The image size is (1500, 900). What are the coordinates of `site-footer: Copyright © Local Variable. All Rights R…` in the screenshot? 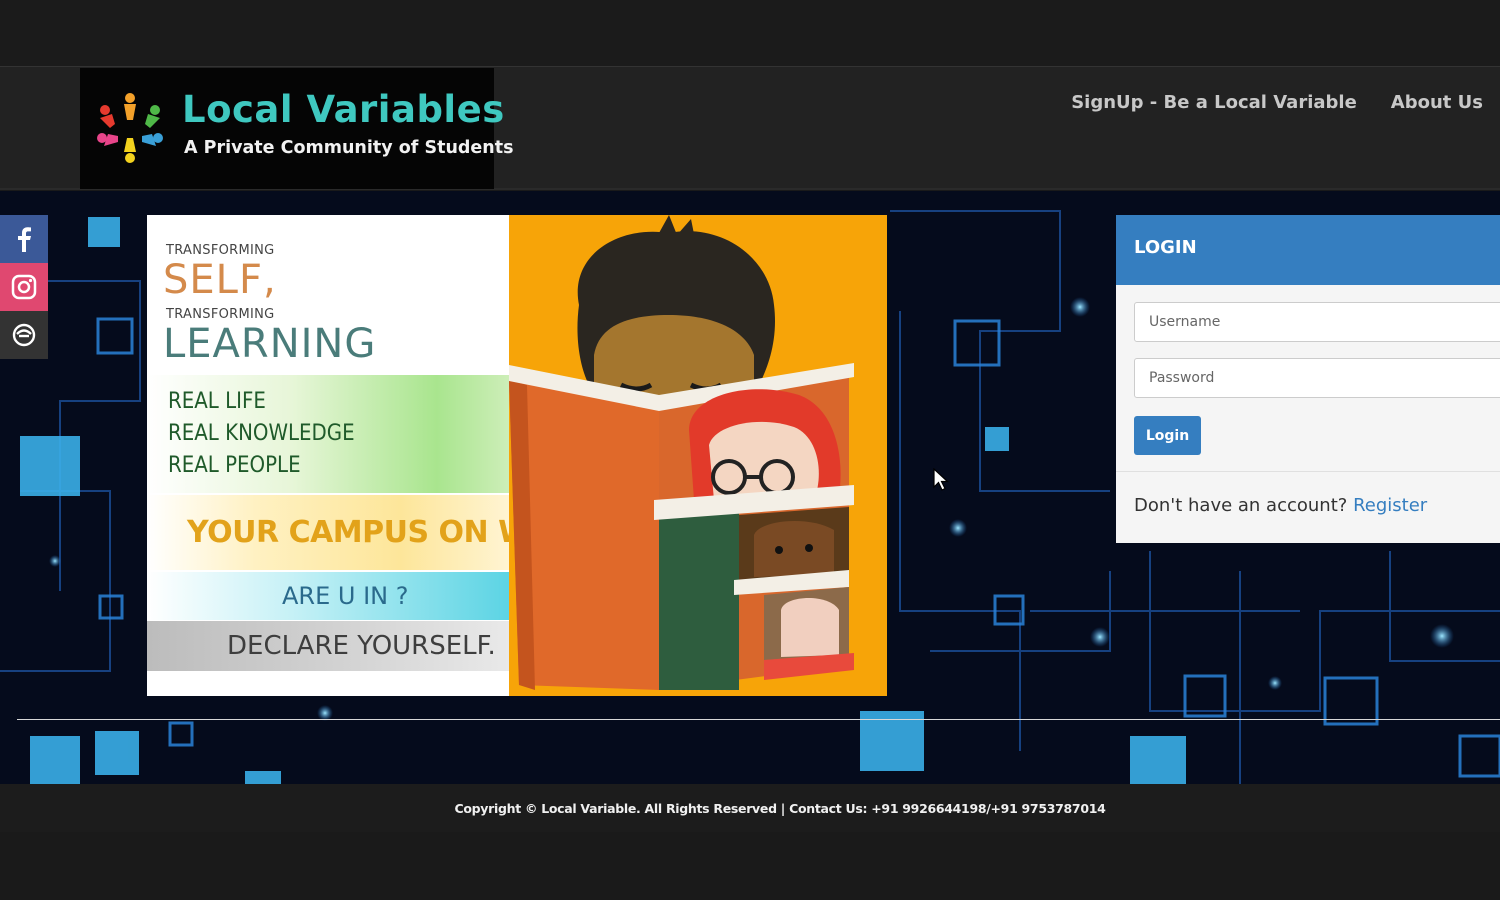 It's located at (750, 808).